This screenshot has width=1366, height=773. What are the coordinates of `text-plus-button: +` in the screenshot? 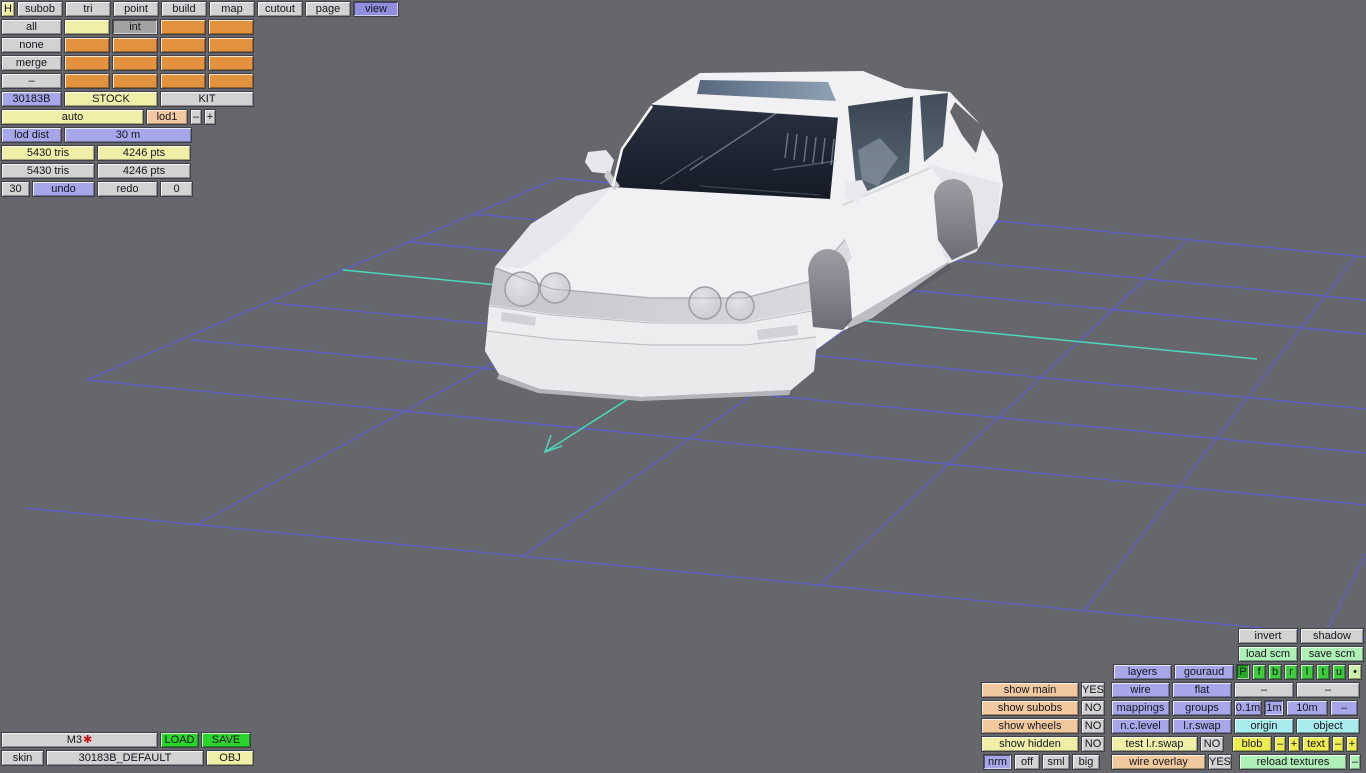 It's located at (1352, 744).